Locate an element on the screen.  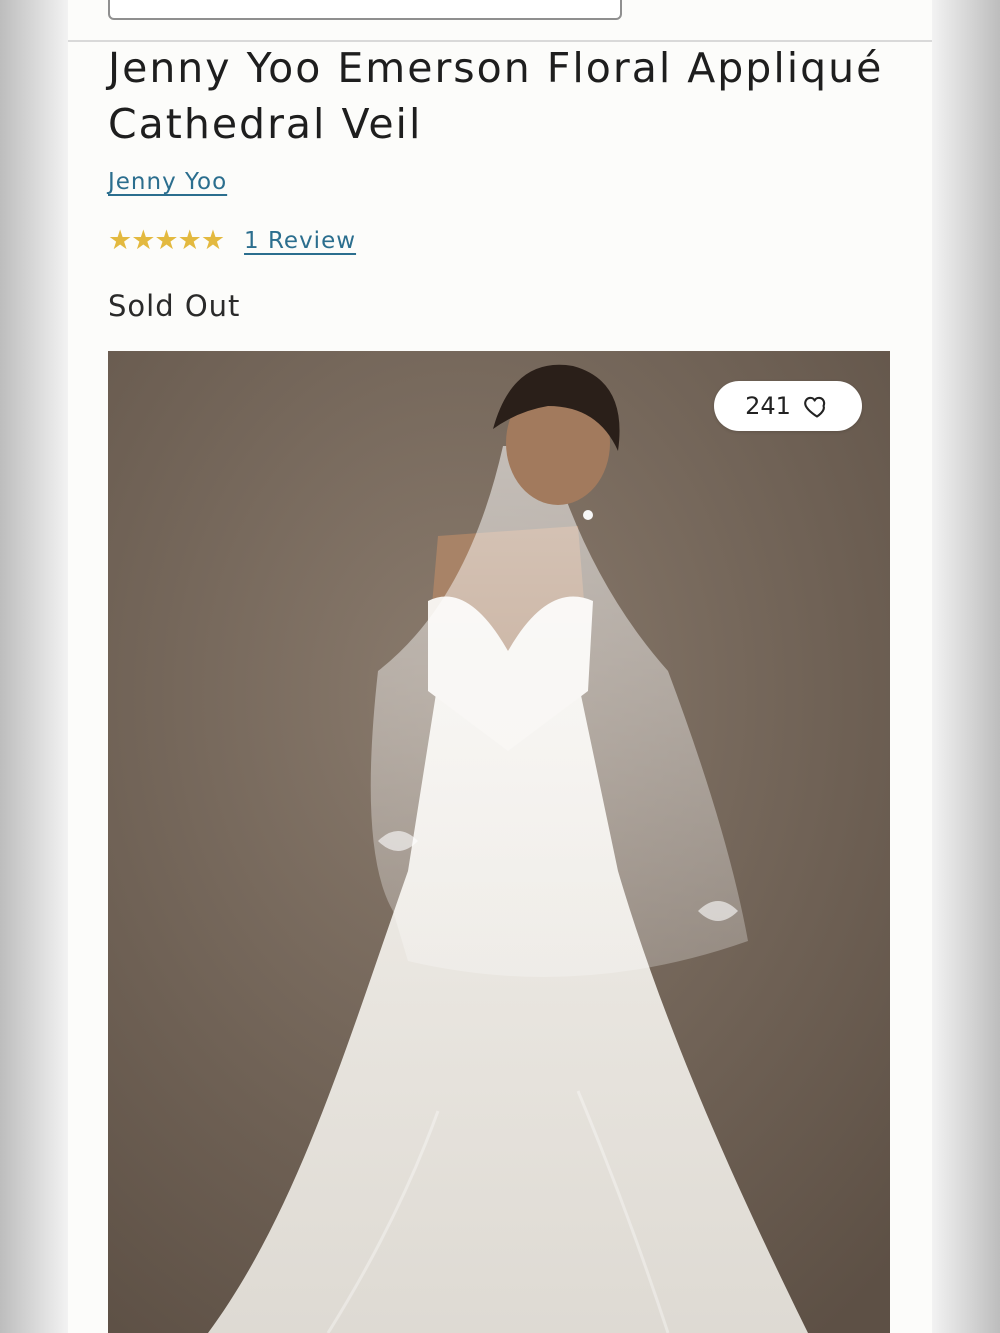
brand-link: Jenny Yoo is located at coordinates (167, 182).